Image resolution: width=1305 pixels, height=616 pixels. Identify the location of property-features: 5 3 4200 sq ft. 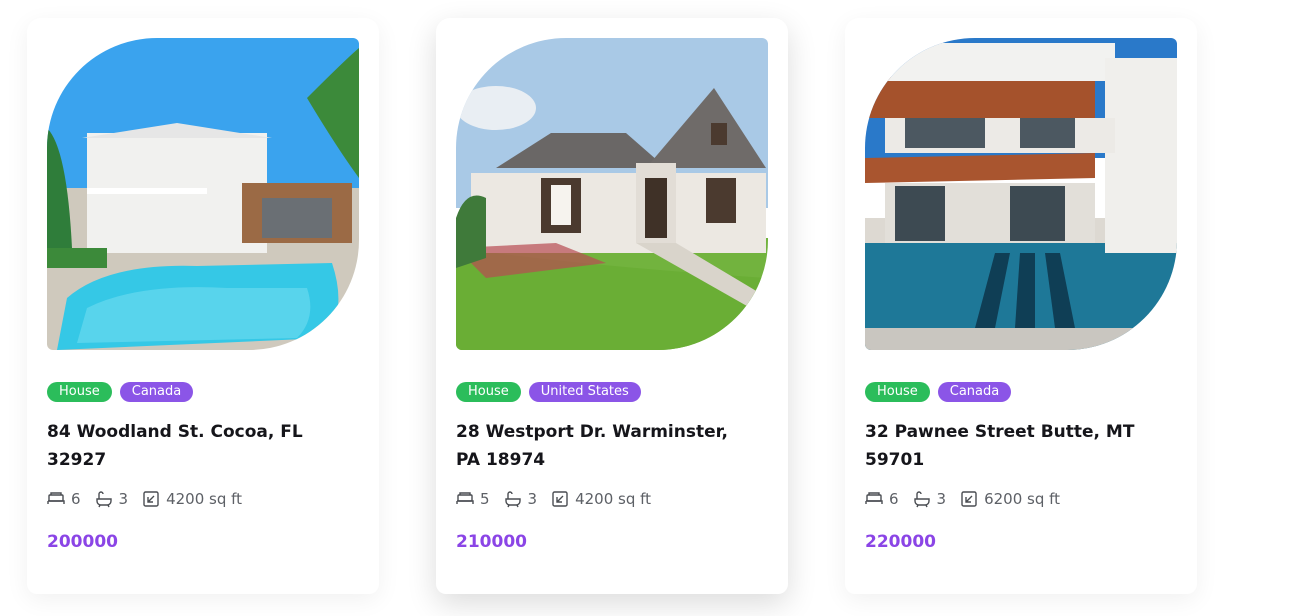
(553, 499).